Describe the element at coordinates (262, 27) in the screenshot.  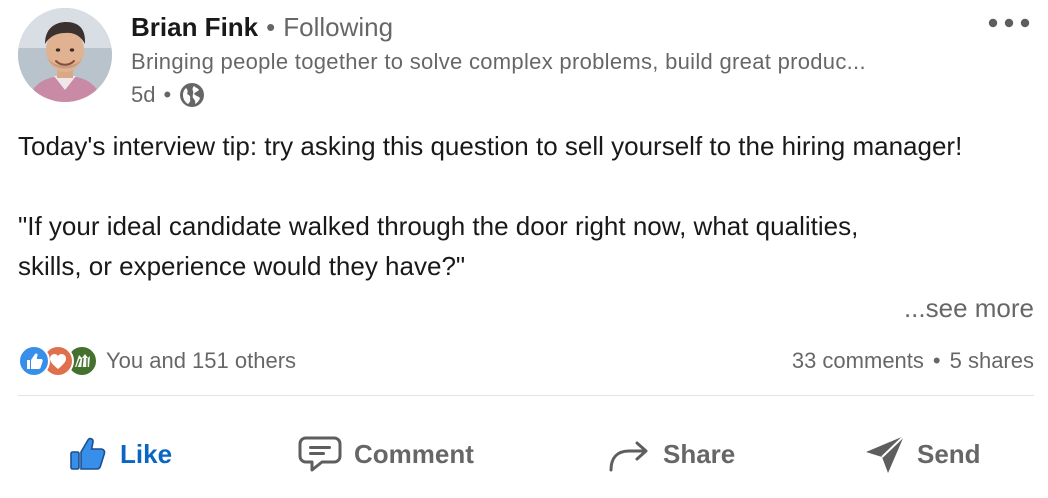
I see `author-name-line: Brian Fink • Following` at that location.